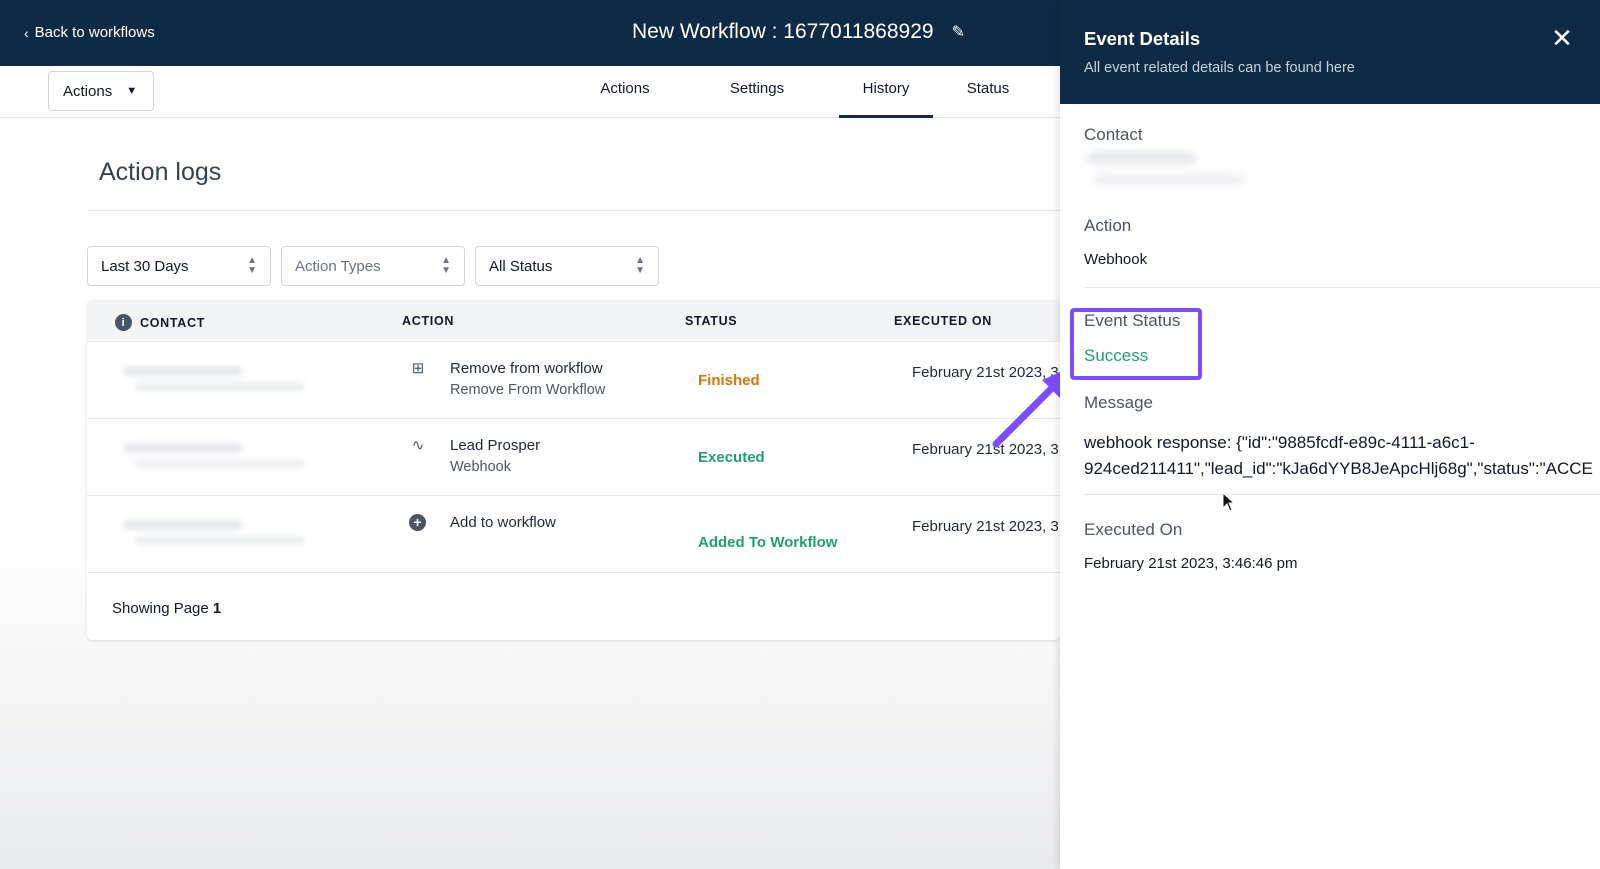 The image size is (1600, 869). Describe the element at coordinates (160, 172) in the screenshot. I see `page-title: Action logs` at that location.